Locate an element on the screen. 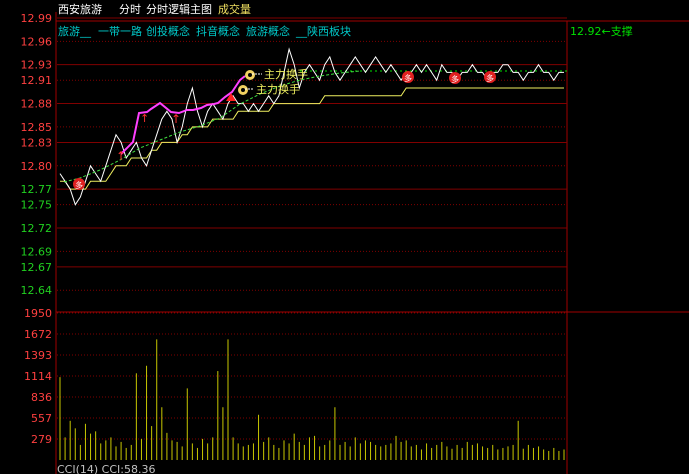  main-flow-marker-1: 主力换手 is located at coordinates (276, 74).